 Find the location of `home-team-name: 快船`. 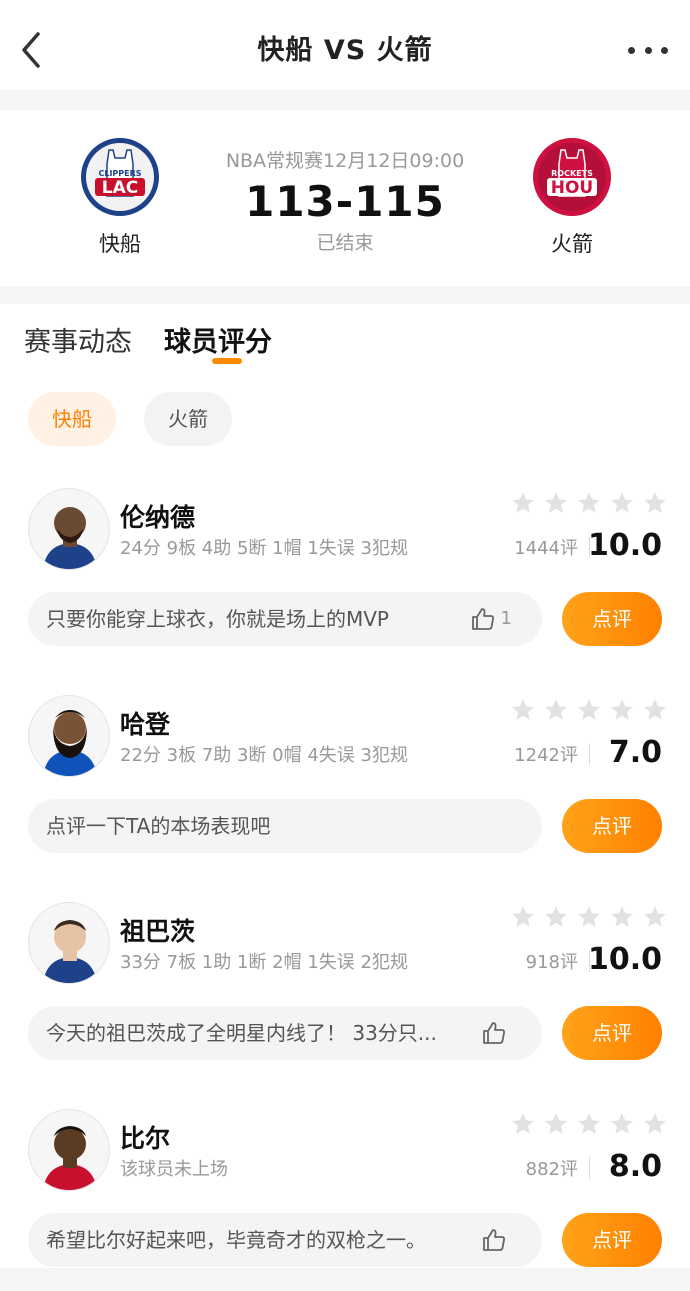

home-team-name: 快船 is located at coordinates (120, 244).